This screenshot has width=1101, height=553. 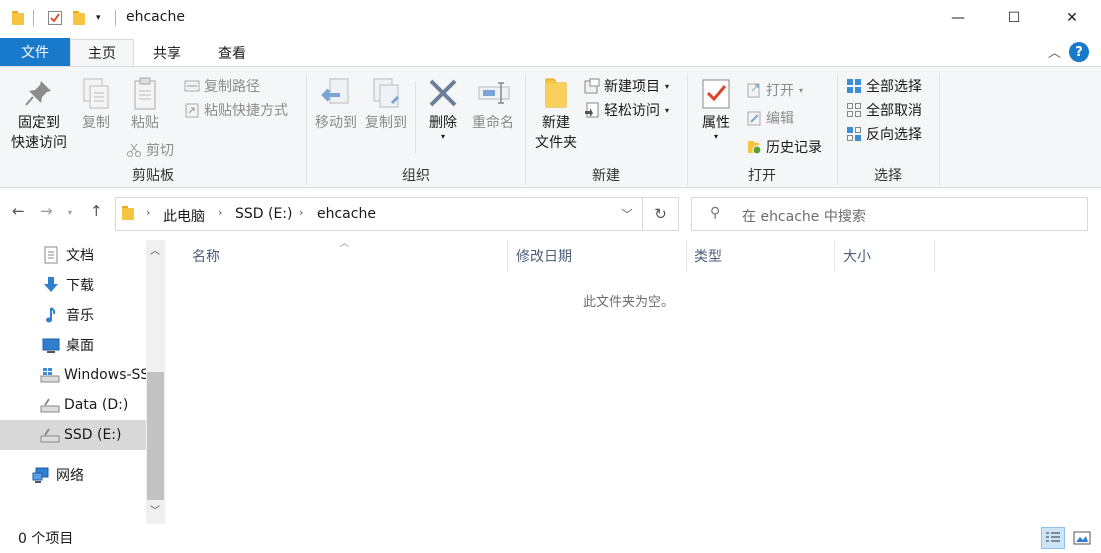 I want to click on windows-drive-icon, so click(x=50, y=375).